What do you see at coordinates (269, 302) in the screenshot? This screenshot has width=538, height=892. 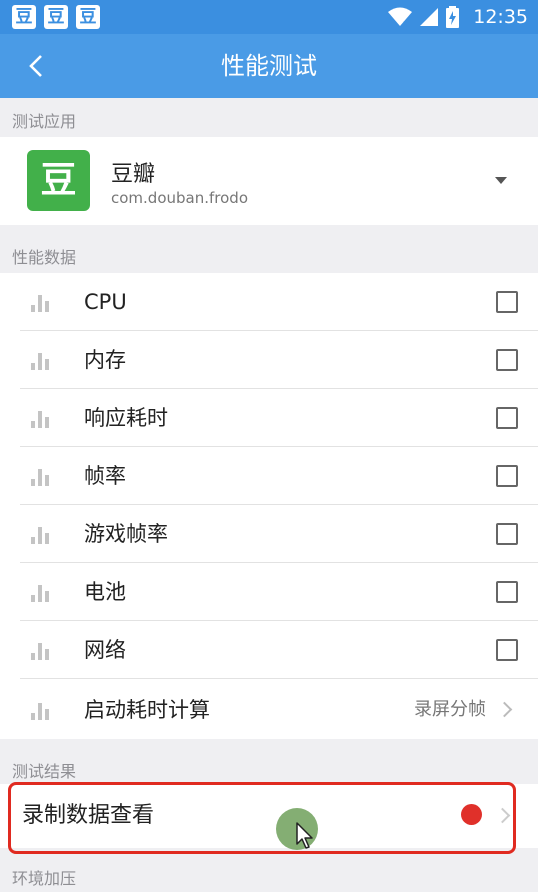 I see `metric-row-cpu: CPU` at bounding box center [269, 302].